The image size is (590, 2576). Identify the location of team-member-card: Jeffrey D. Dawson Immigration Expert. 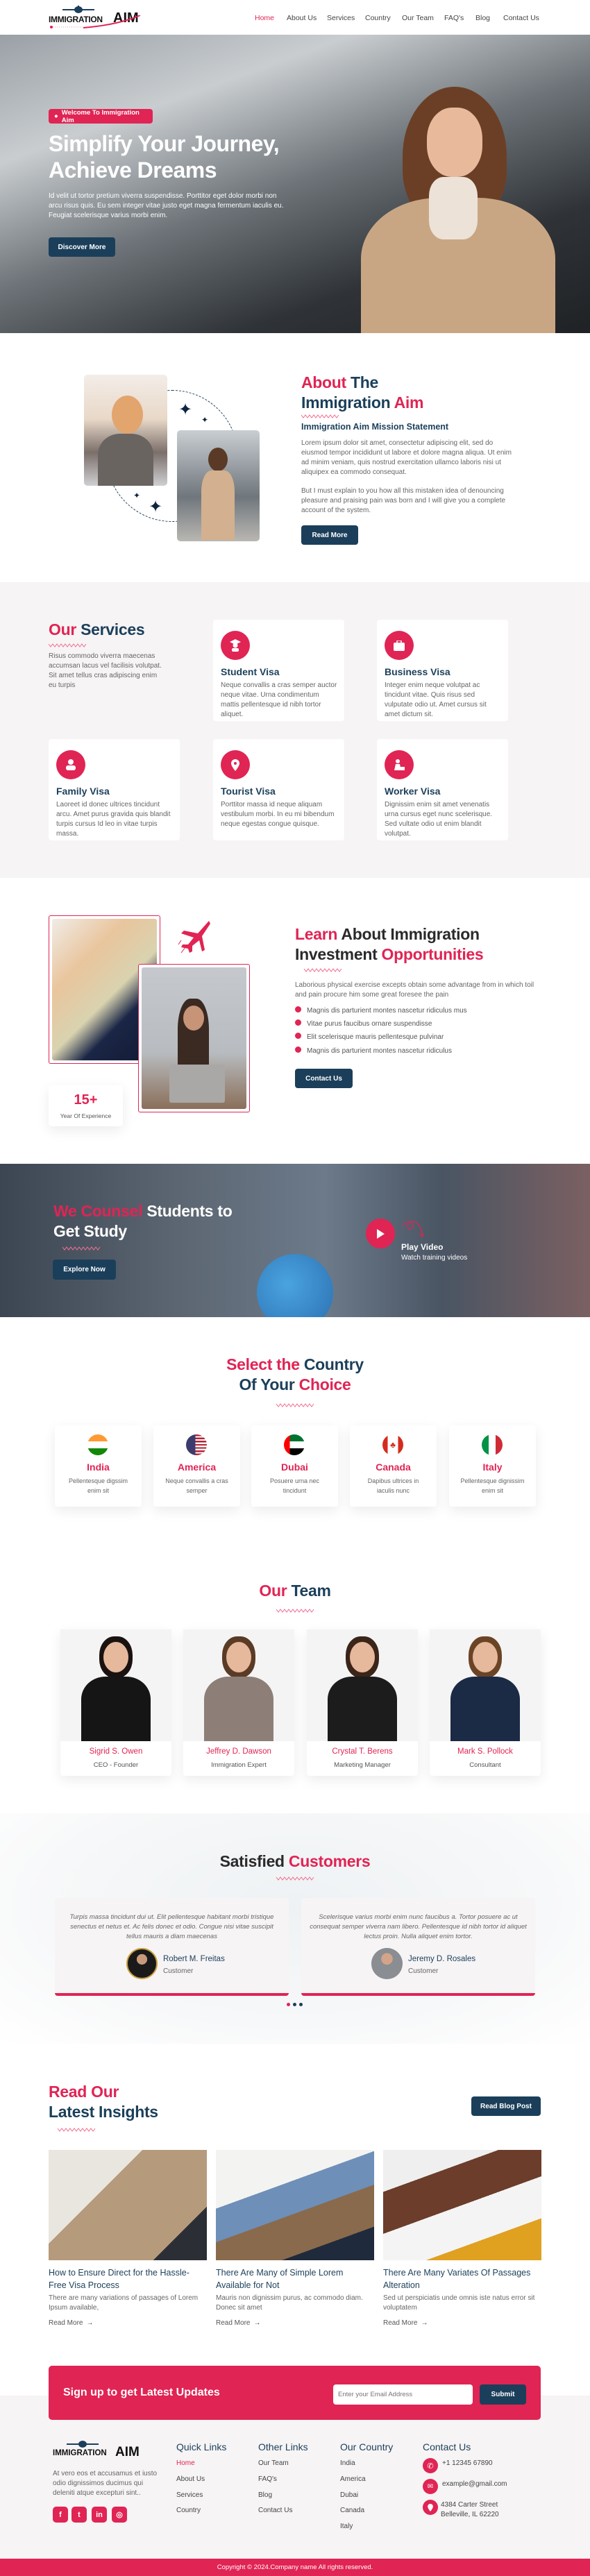
(238, 1703).